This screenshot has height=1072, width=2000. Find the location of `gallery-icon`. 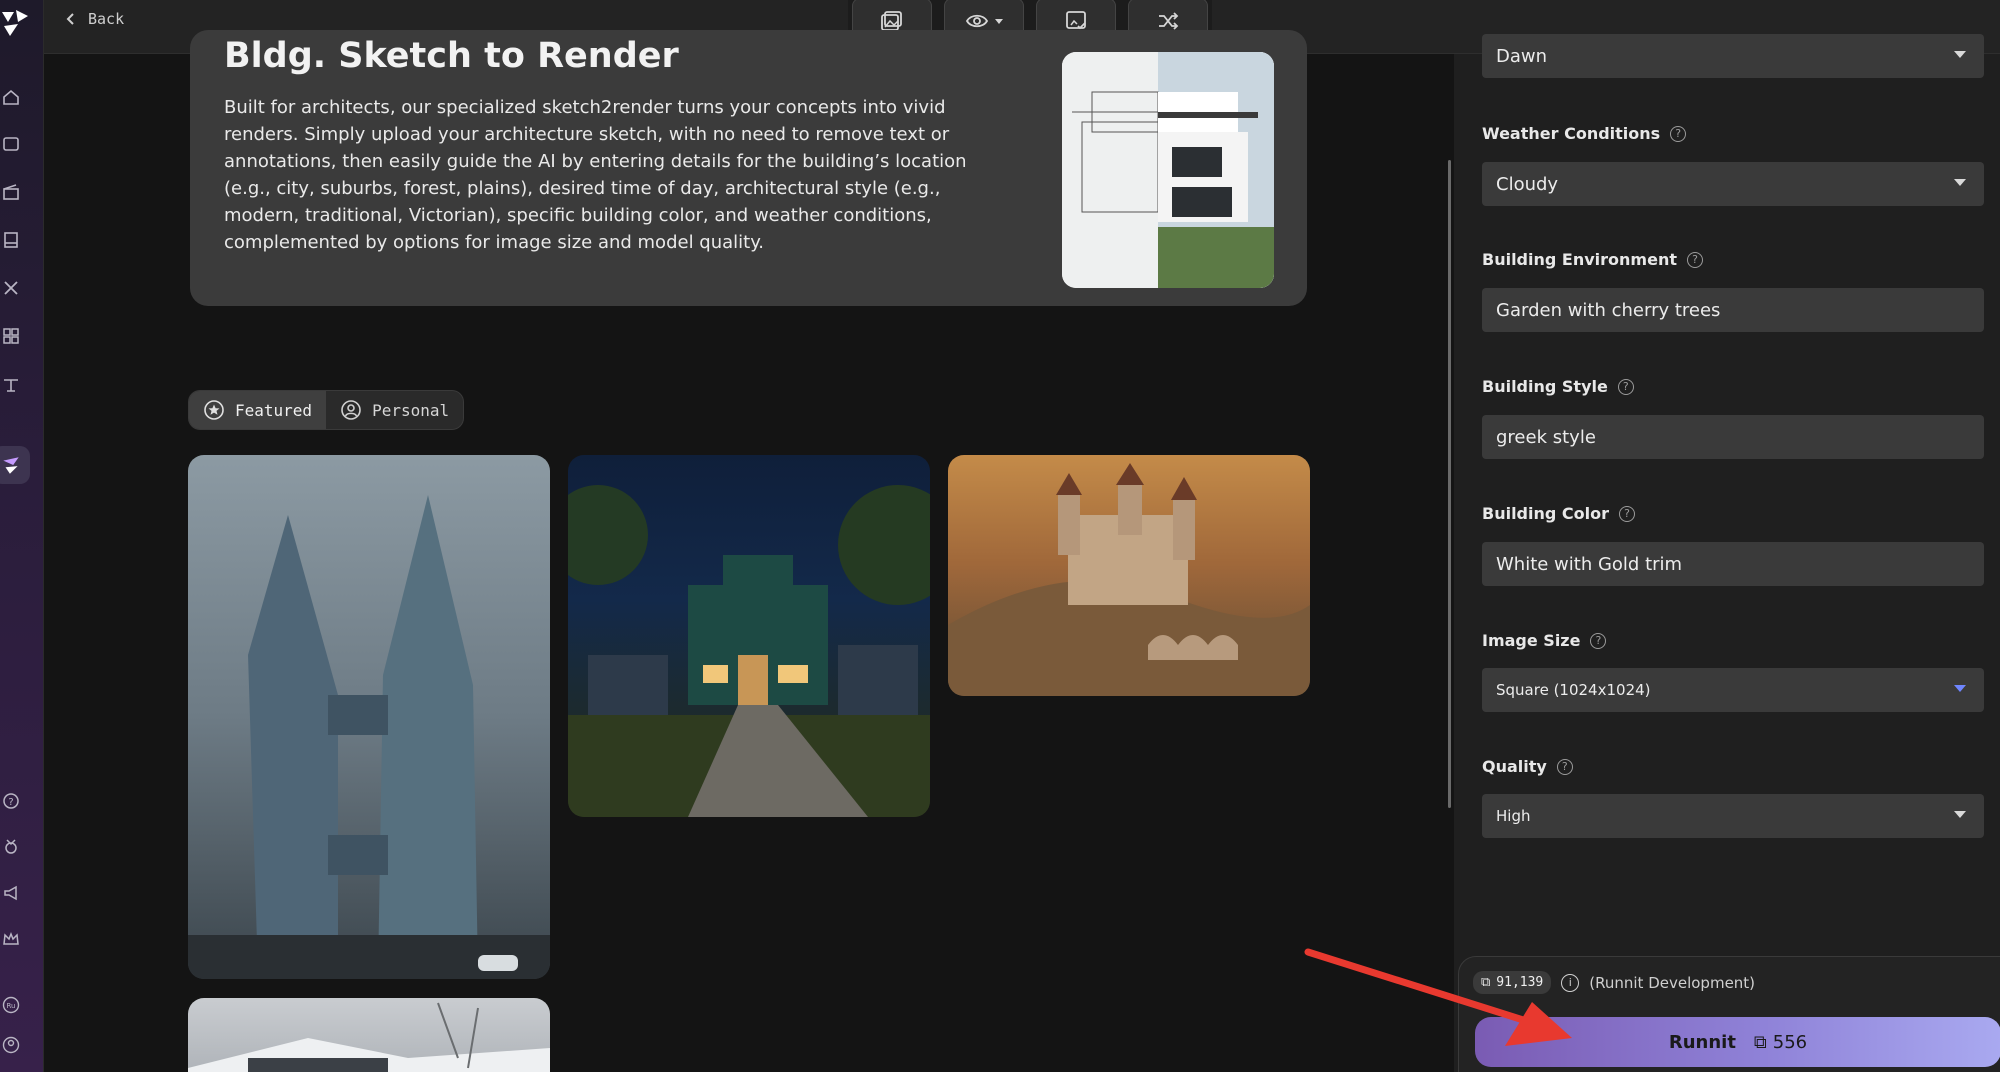

gallery-icon is located at coordinates (11, 144).